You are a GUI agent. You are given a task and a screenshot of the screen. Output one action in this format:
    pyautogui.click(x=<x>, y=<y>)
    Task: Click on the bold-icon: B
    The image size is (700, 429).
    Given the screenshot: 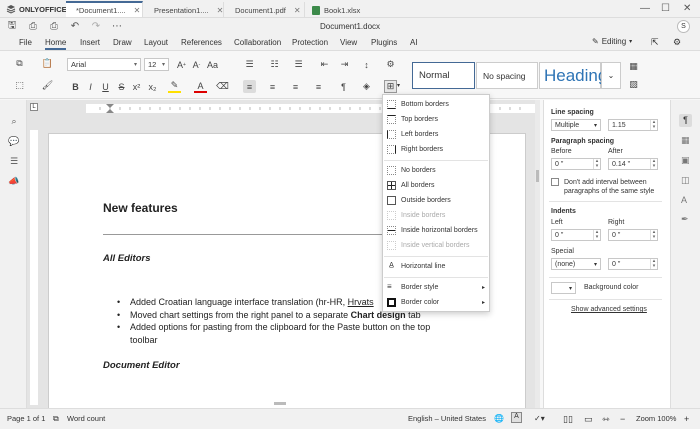 What is the action you would take?
    pyautogui.click(x=75, y=86)
    